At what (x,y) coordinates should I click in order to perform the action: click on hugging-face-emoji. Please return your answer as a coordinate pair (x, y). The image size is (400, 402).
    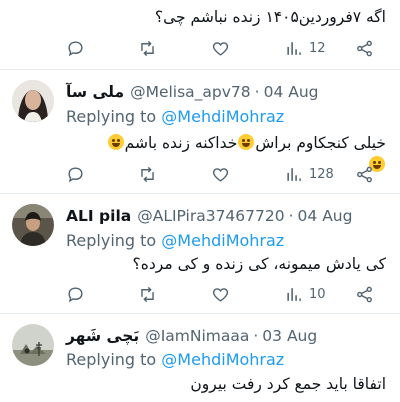
    Looking at the image, I should click on (246, 142).